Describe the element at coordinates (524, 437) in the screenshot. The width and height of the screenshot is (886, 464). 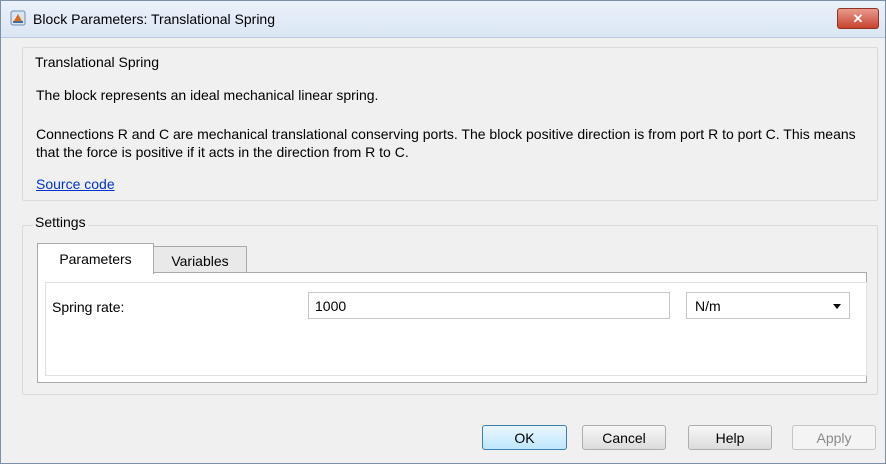
I see `ok-button: OK` at that location.